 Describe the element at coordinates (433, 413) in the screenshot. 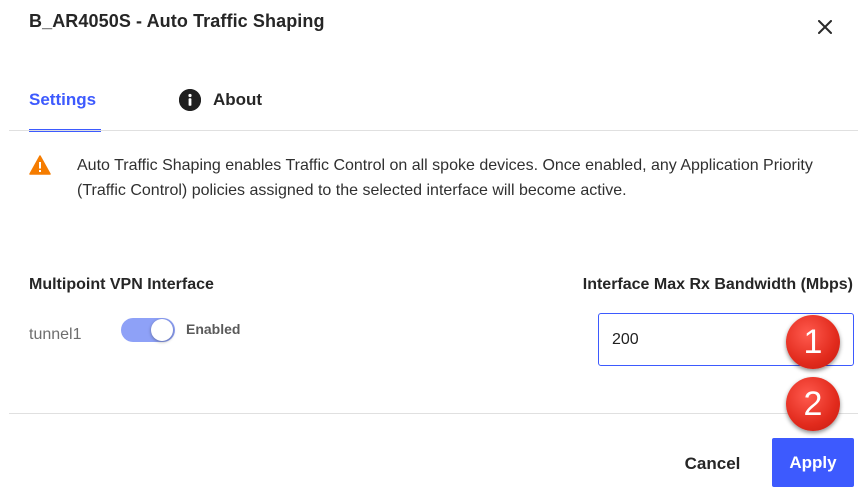

I see `footer-divider` at that location.